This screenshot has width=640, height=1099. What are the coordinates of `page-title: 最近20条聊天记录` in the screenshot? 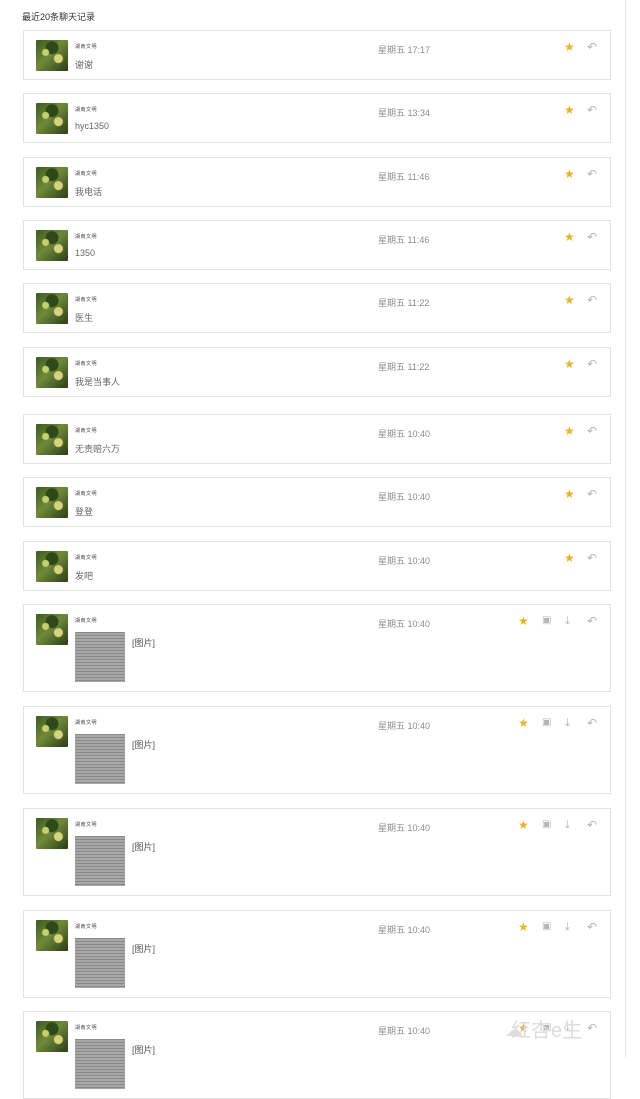 It's located at (59, 17).